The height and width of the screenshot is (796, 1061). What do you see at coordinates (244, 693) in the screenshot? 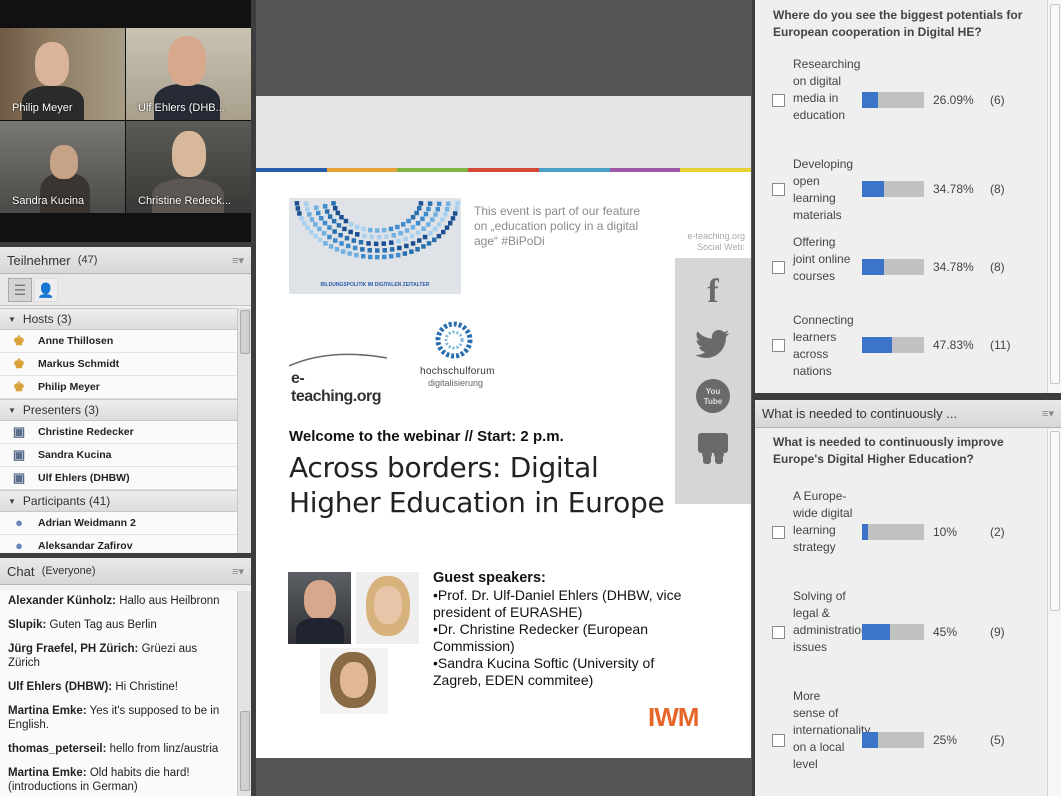
I see `chat-scrollbar` at bounding box center [244, 693].